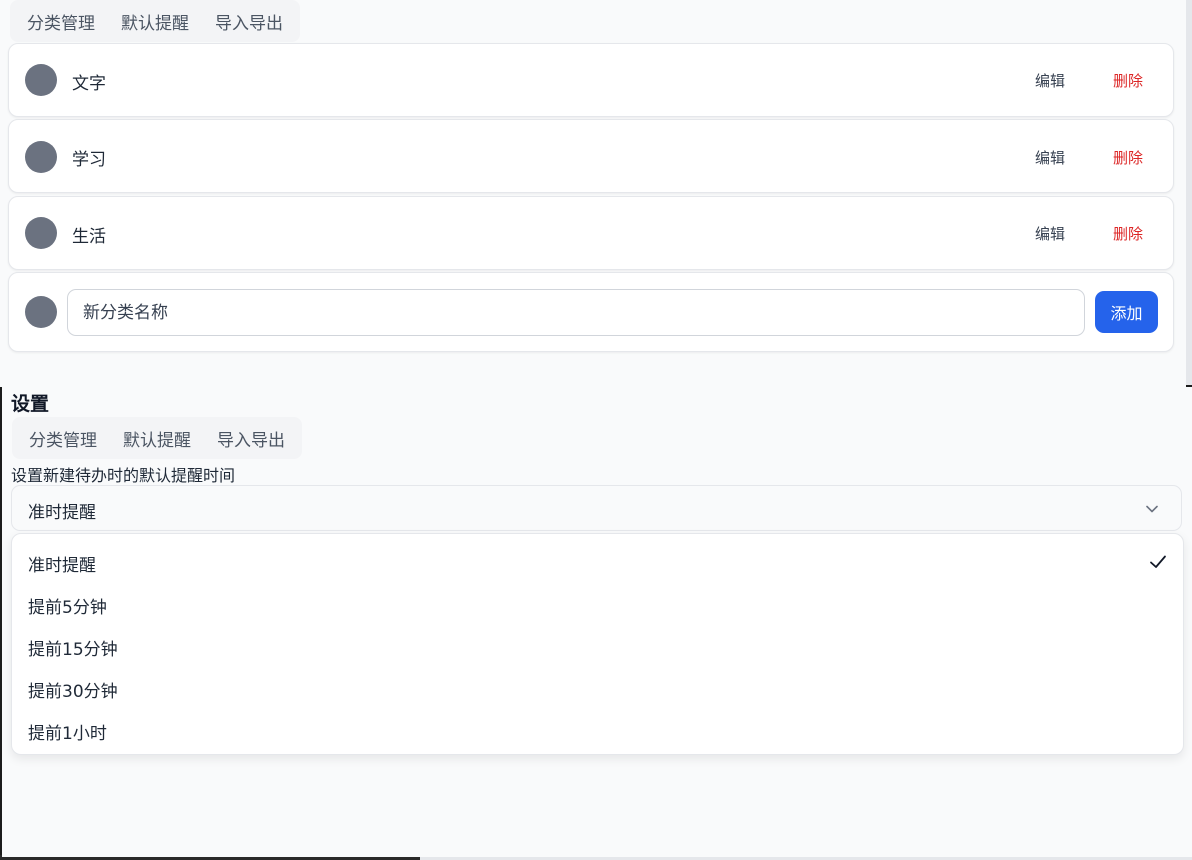  What do you see at coordinates (89, 237) in the screenshot?
I see `category-name: 生活` at bounding box center [89, 237].